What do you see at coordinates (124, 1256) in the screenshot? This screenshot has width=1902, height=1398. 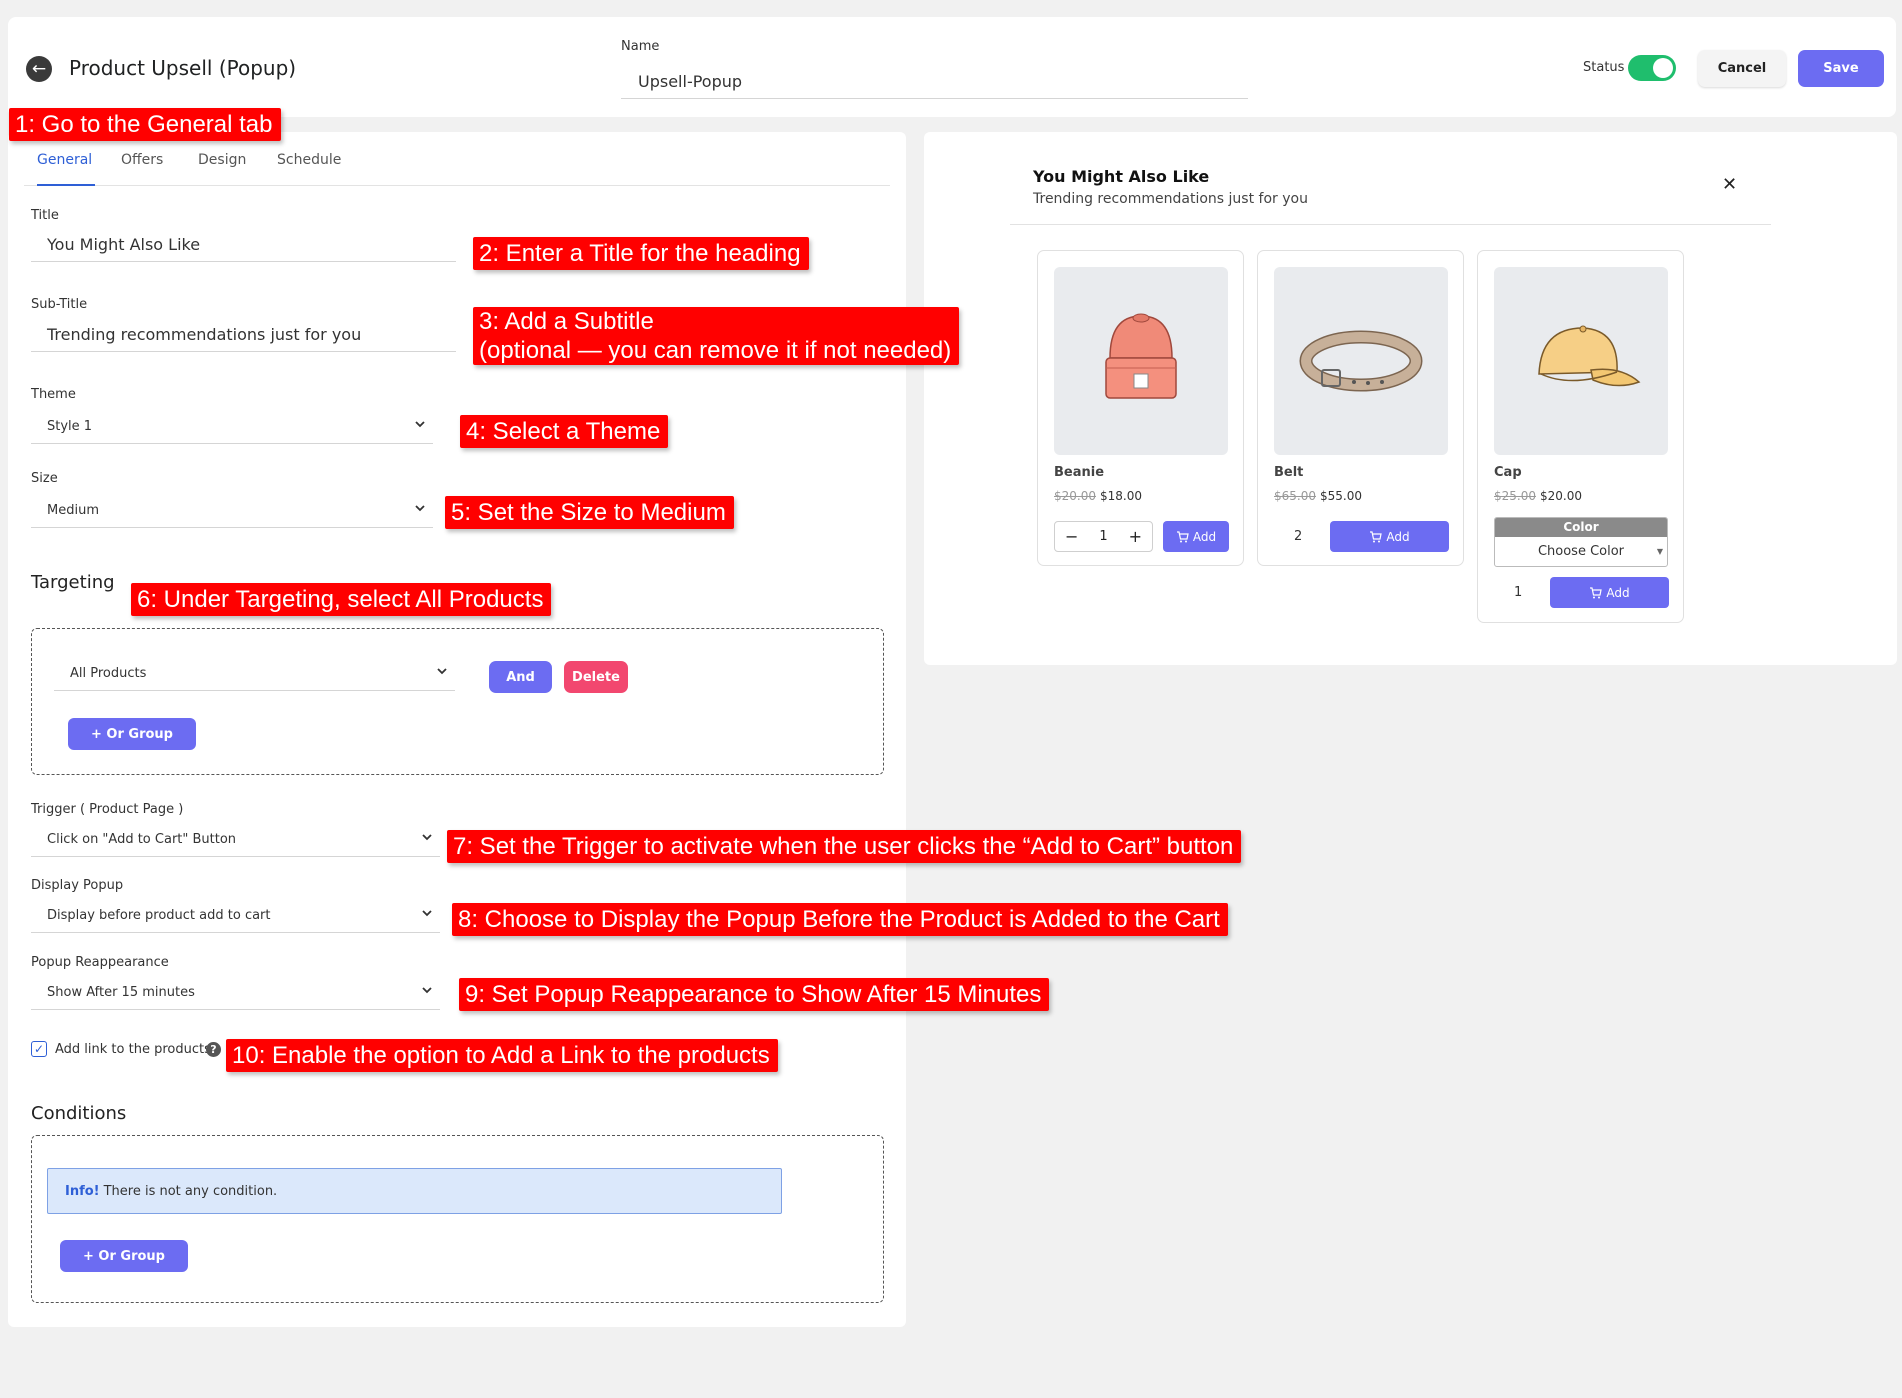 I see `conditions-or-group-button: + Or Group` at bounding box center [124, 1256].